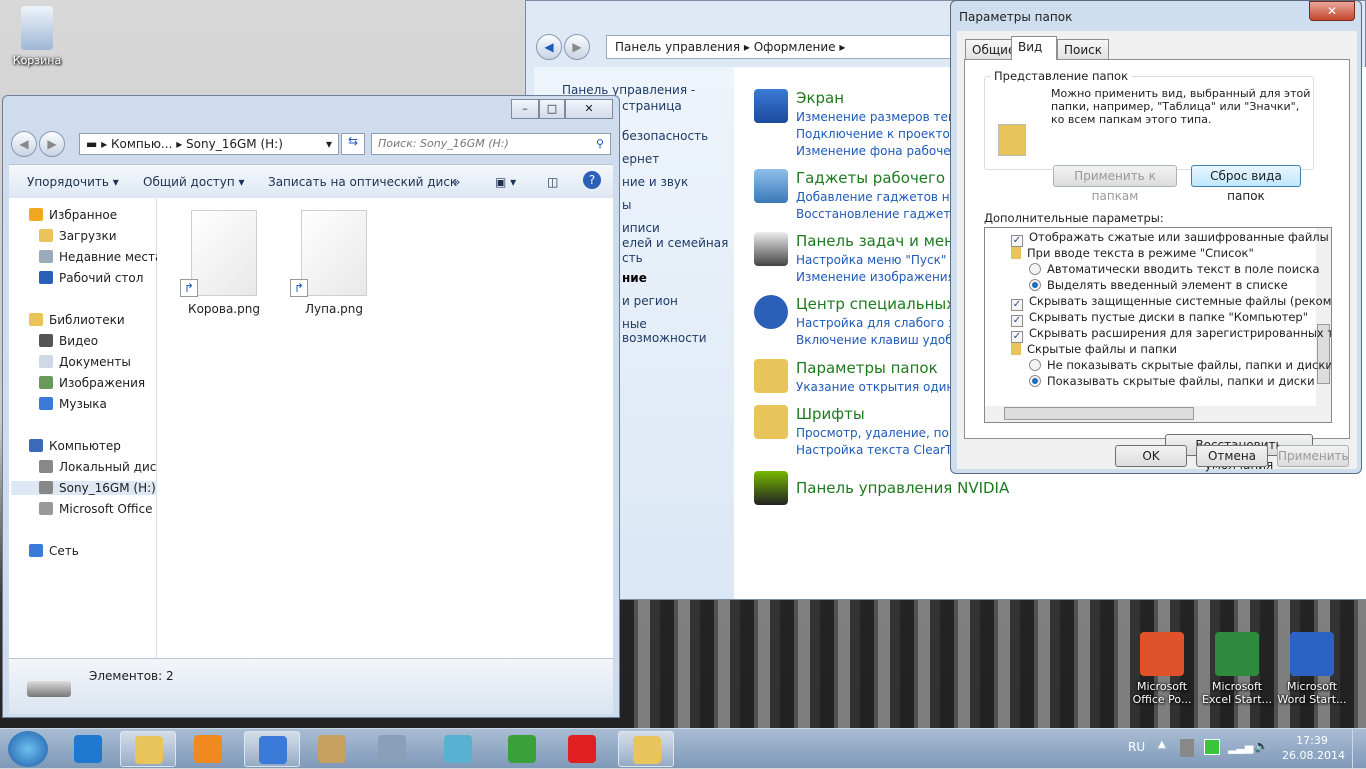 Image resolution: width=1366 pixels, height=769 pixels. Describe the element at coordinates (353, 144) in the screenshot. I see `refresh-button: ⇆` at that location.